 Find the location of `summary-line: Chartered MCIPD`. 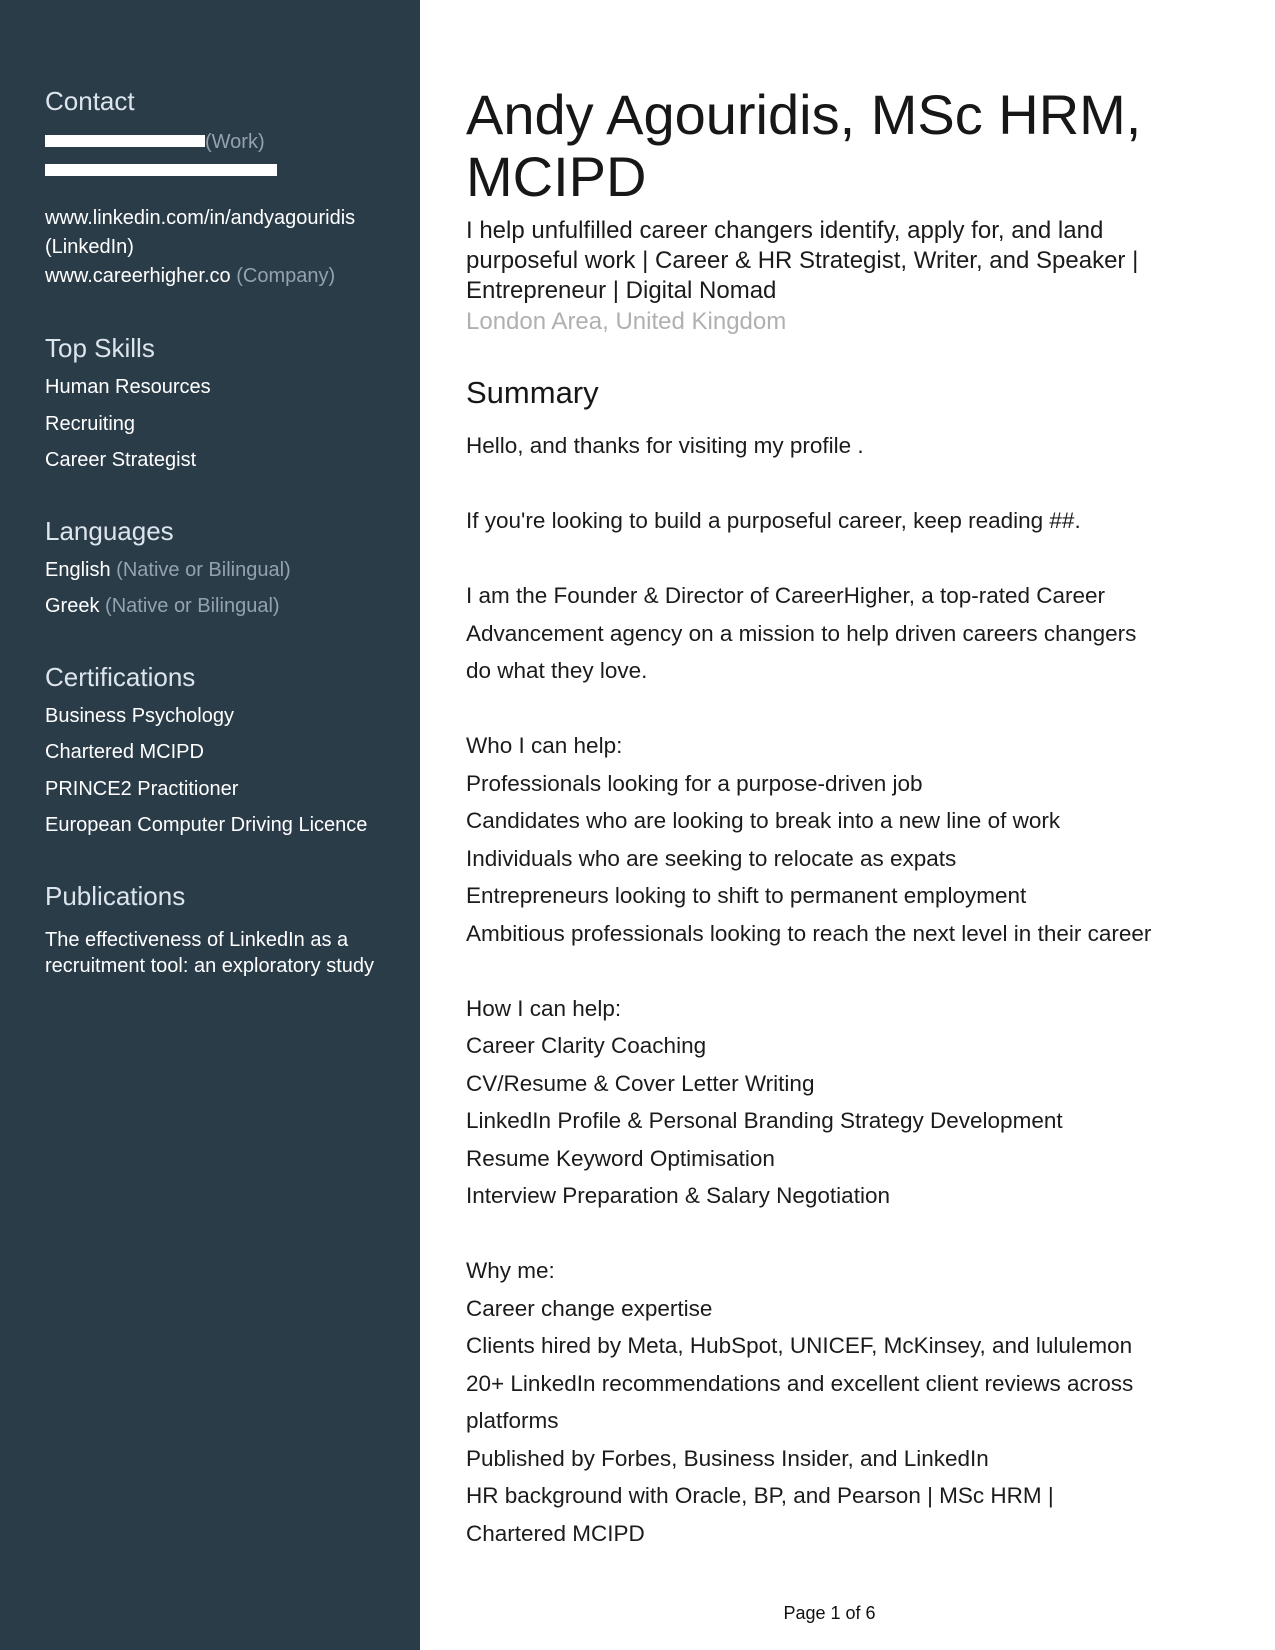

summary-line: Chartered MCIPD is located at coordinates (555, 1533).